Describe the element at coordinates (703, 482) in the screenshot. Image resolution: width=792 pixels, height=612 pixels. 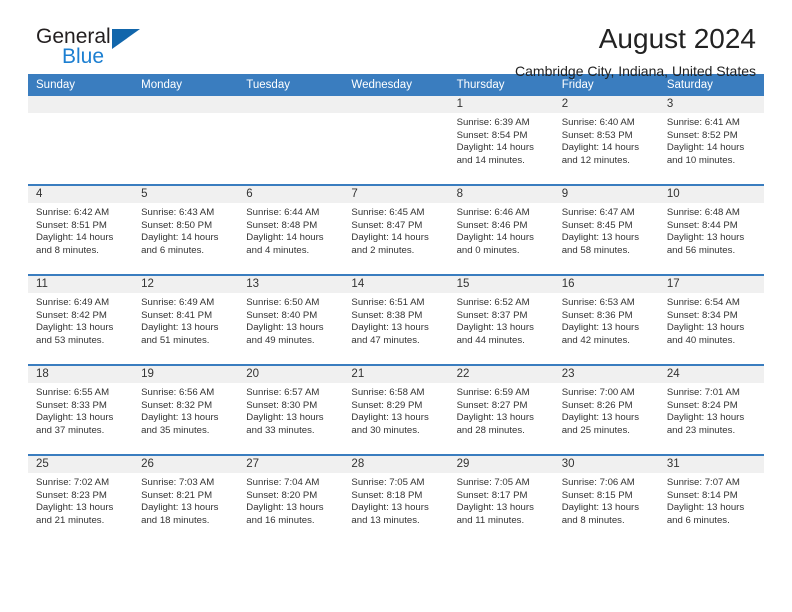
I see `sunrise-text: Sunrise: 7:07 AM` at that location.